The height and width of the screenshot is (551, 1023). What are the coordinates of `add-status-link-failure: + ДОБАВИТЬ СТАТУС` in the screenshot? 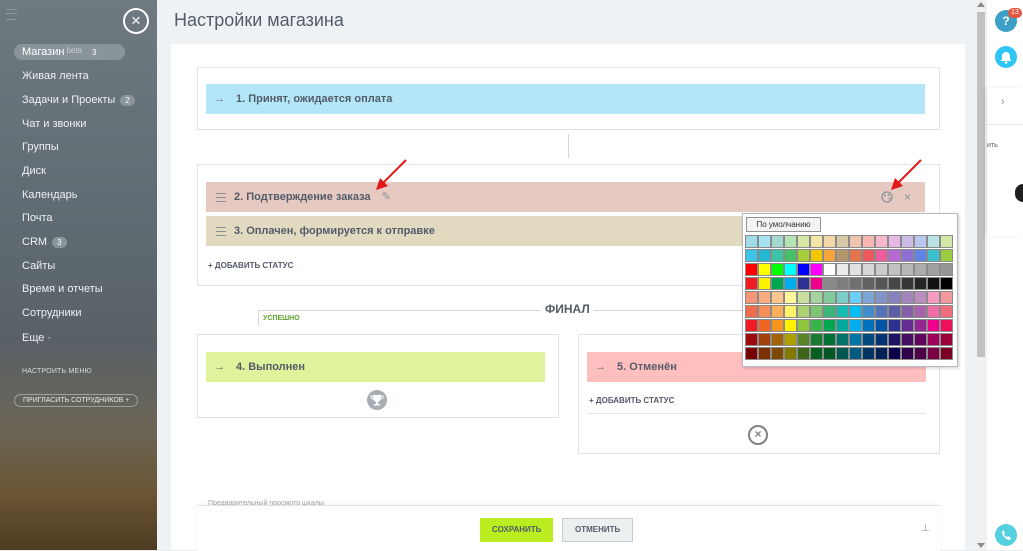 It's located at (631, 400).